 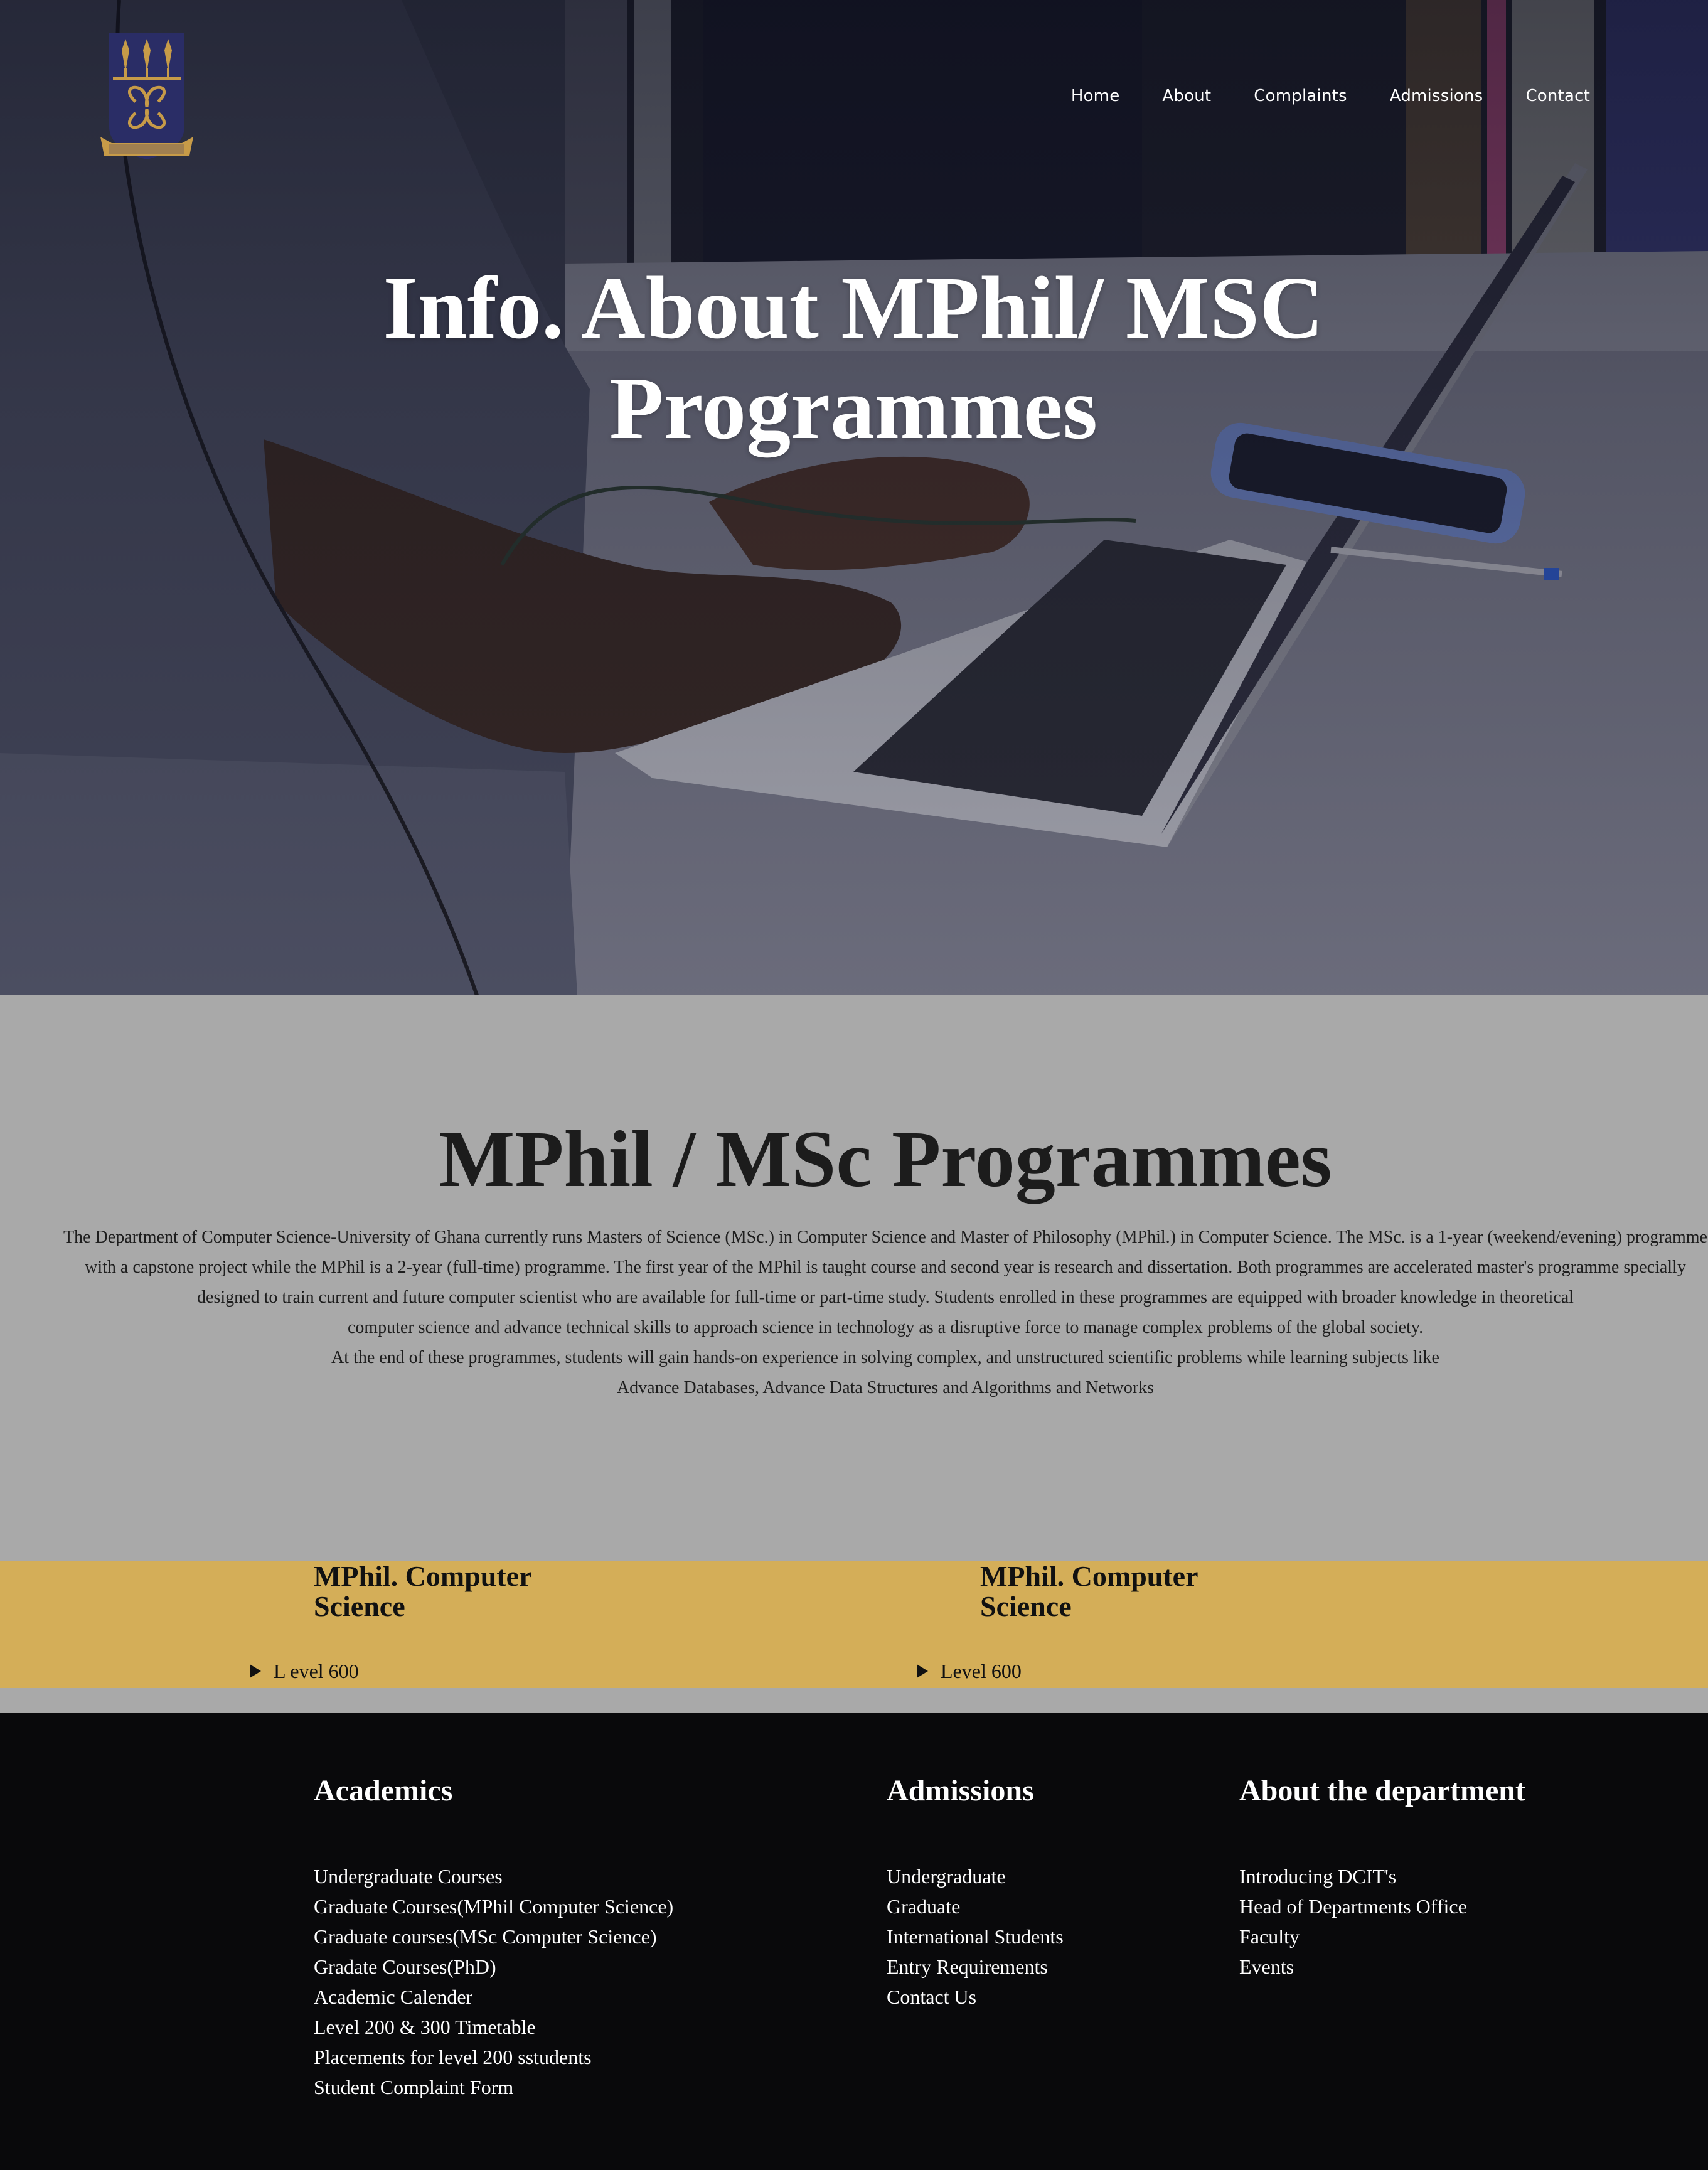 I want to click on footer-link: Undergraduate, so click(x=975, y=1876).